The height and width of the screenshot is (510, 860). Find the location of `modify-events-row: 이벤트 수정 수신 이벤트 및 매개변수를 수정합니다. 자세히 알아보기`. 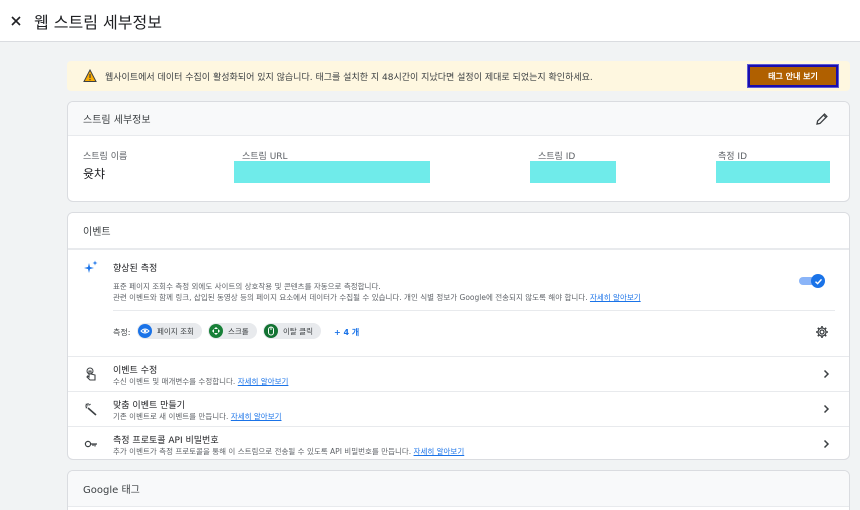

modify-events-row: 이벤트 수정 수신 이벤트 및 매개변수를 수정합니다. 자세히 알아보기 is located at coordinates (458, 373).